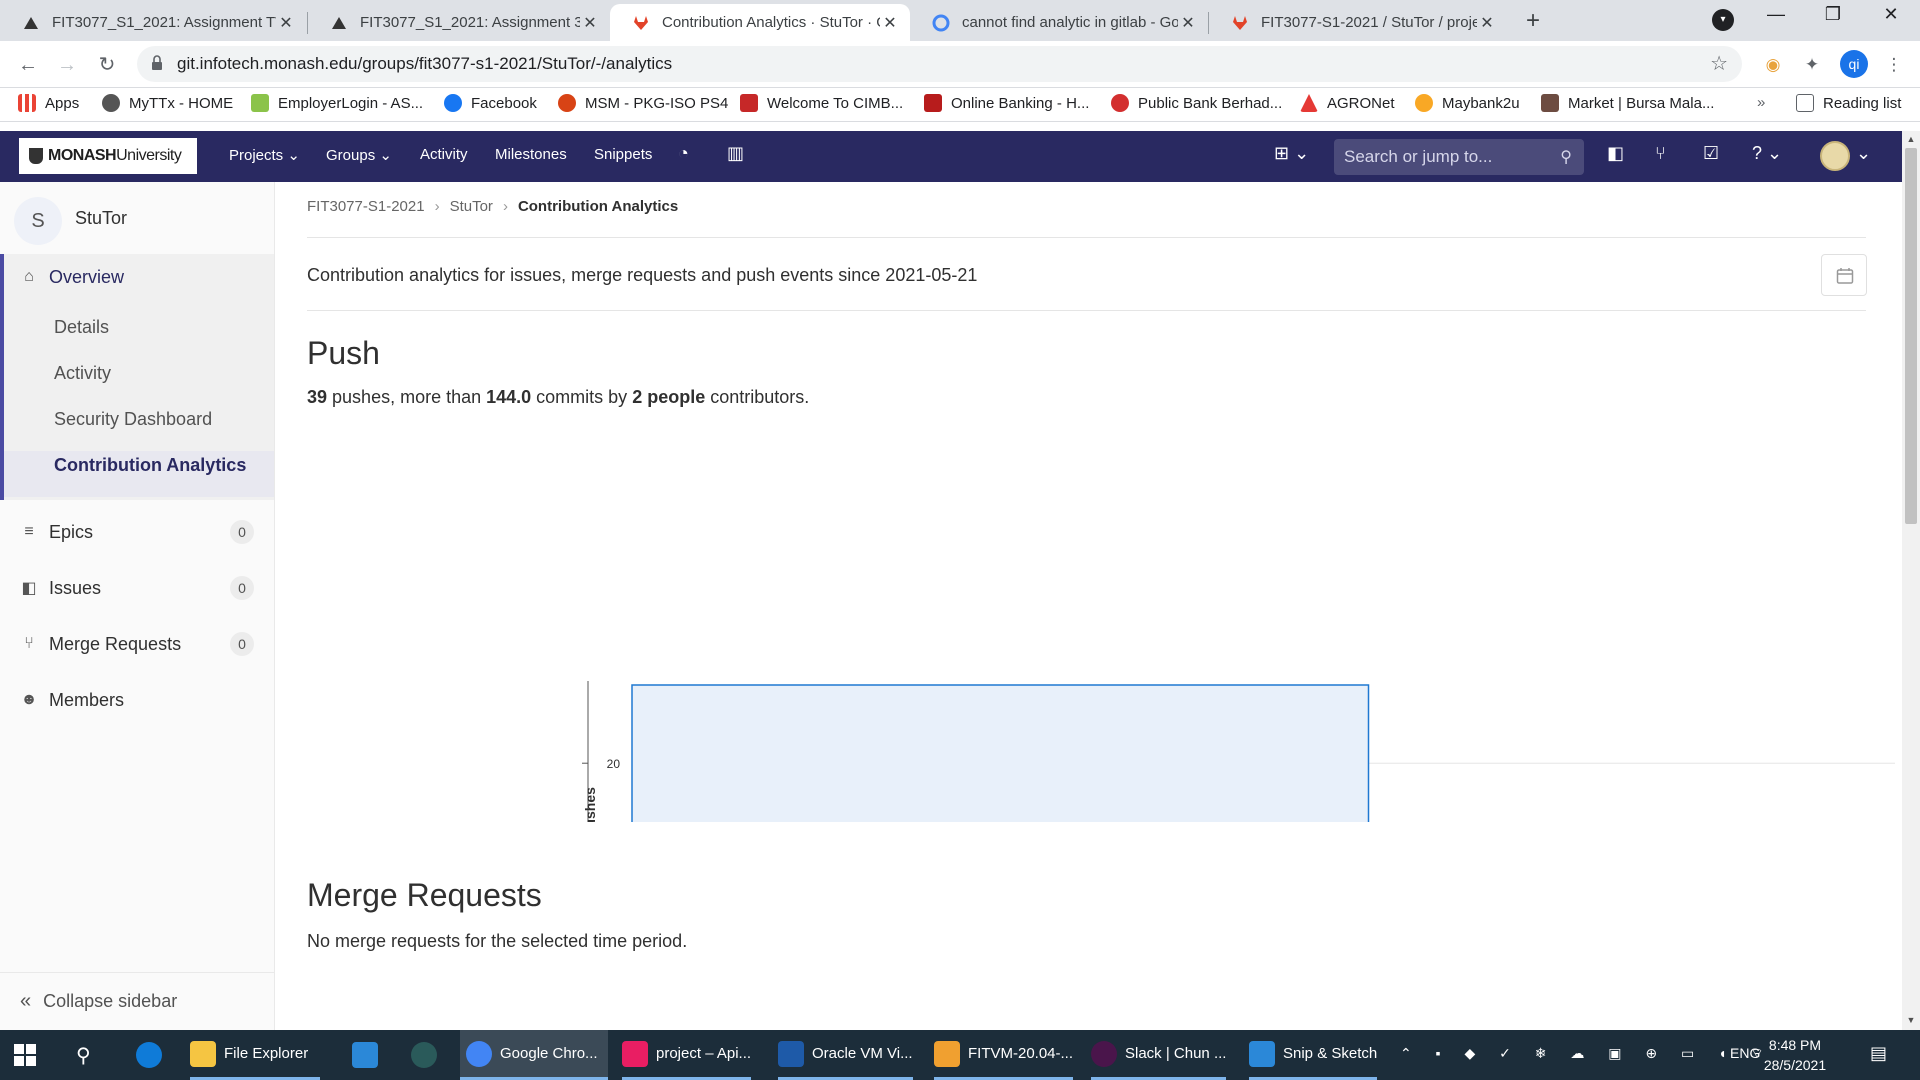 The height and width of the screenshot is (1080, 1920). What do you see at coordinates (1660, 153) in the screenshot?
I see `merge-request-icon: ⑂` at bounding box center [1660, 153].